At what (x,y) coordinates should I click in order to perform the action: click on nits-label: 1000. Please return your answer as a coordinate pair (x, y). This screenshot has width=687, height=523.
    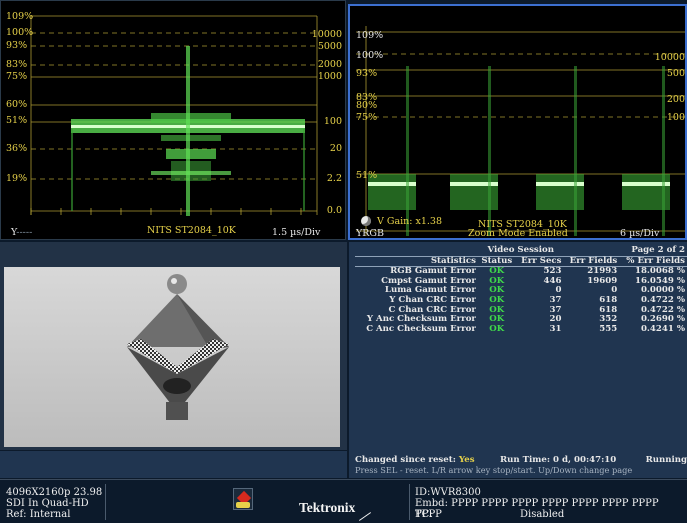
    Looking at the image, I should click on (330, 76).